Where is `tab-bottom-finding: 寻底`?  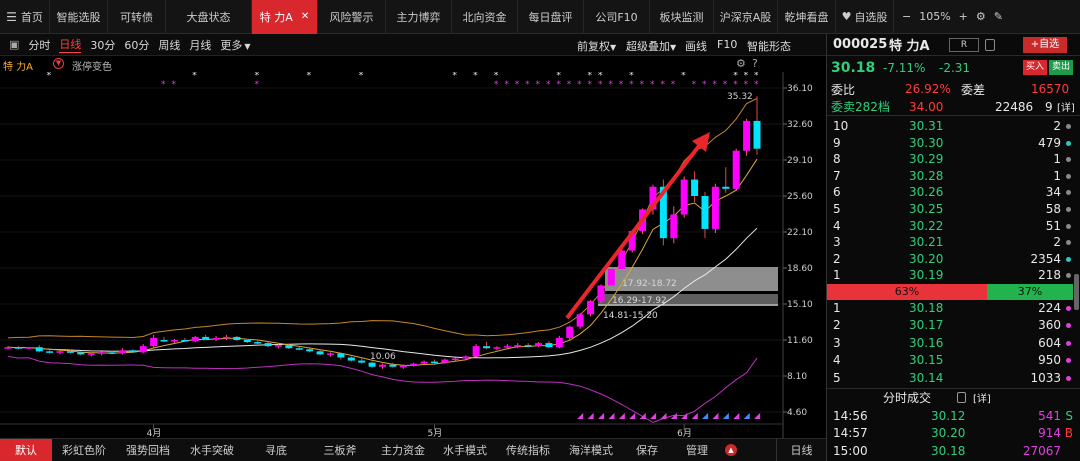 tab-bottom-finding: 寻底 is located at coordinates (276, 450).